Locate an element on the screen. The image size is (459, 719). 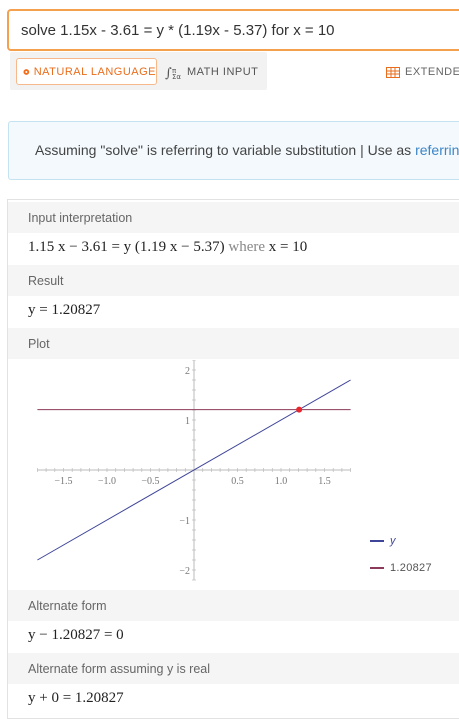
result-title: Result is located at coordinates (46, 281).